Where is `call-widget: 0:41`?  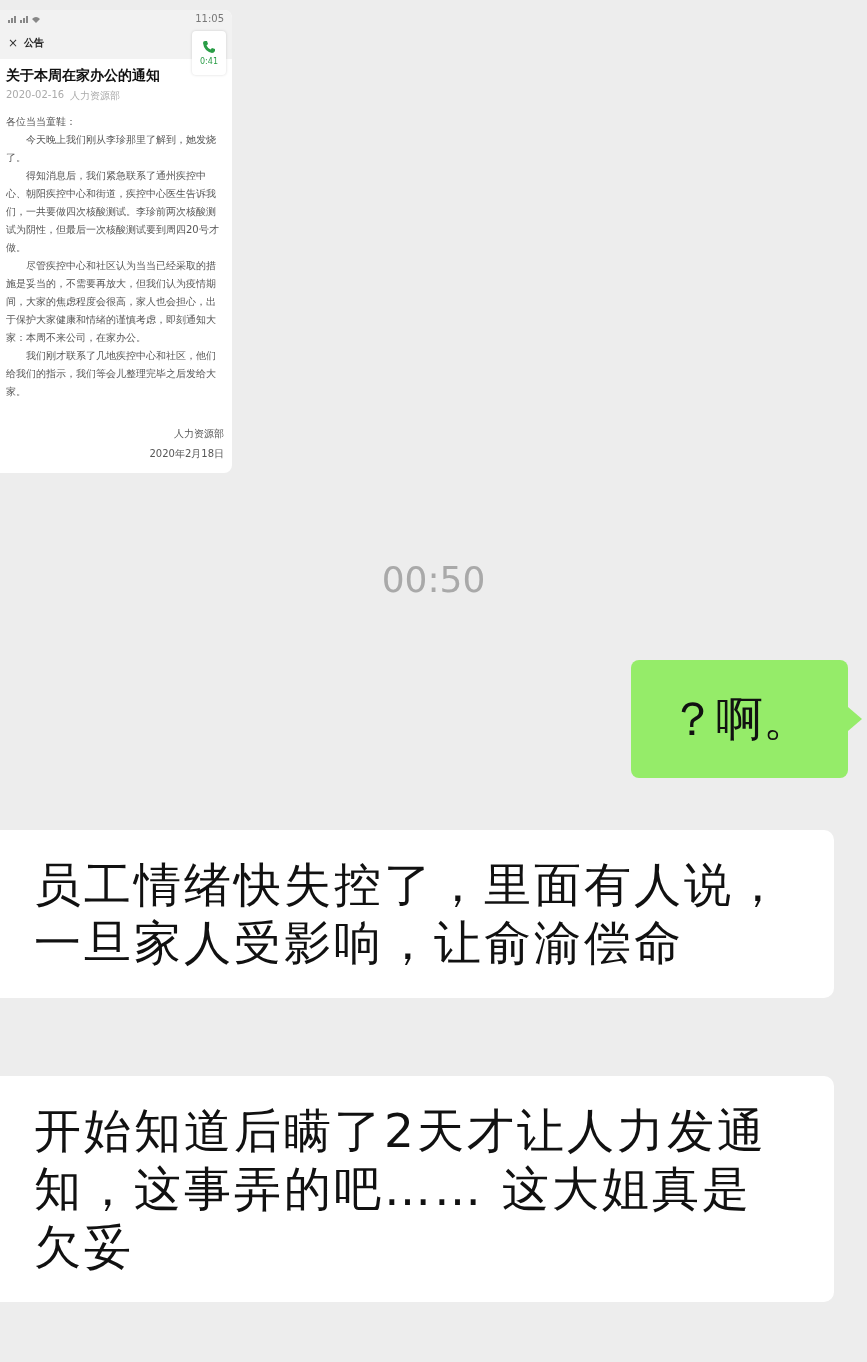 call-widget: 0:41 is located at coordinates (209, 53).